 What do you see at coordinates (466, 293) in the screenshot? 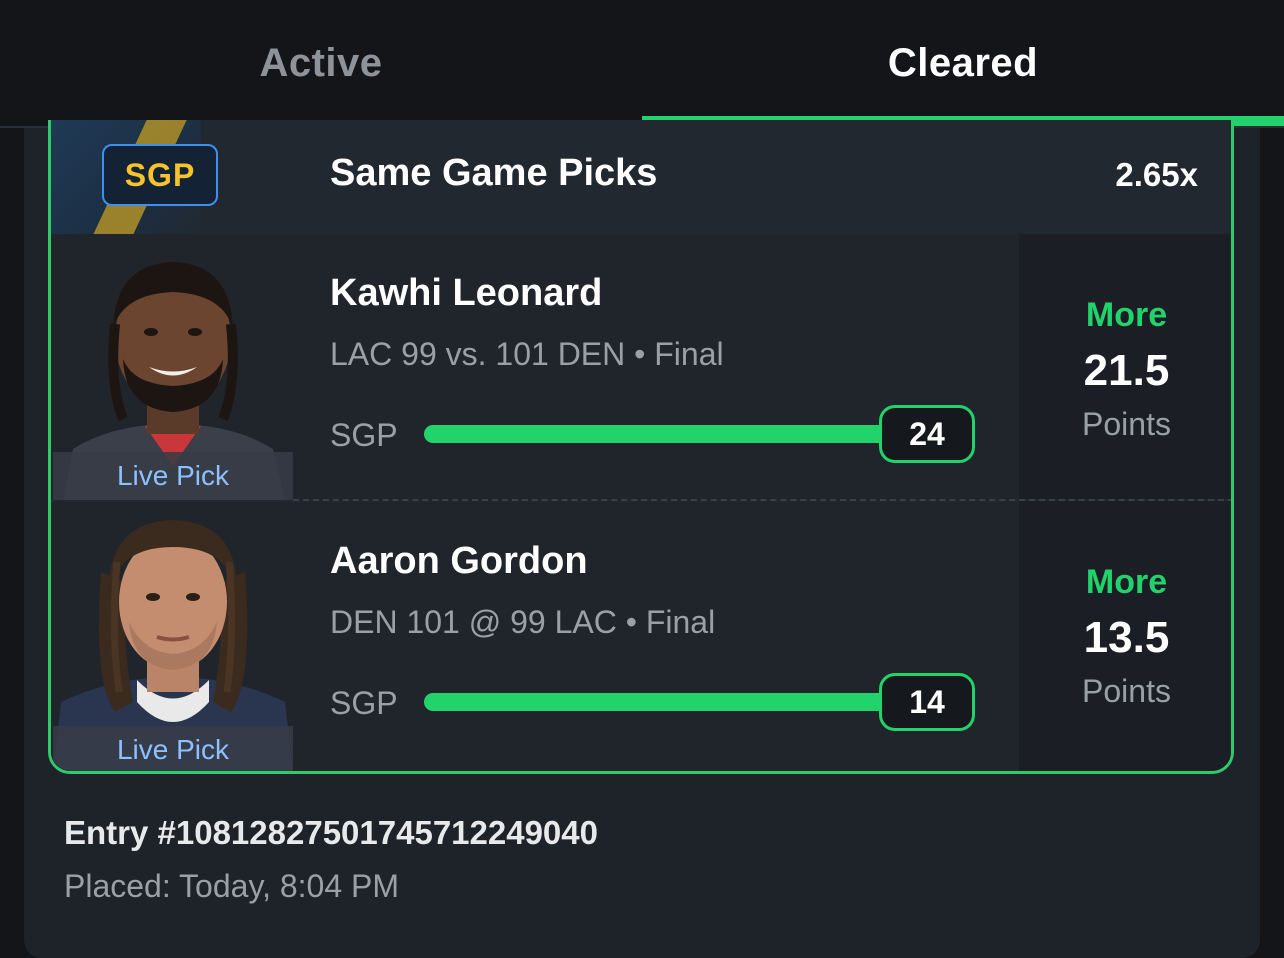
I see `player-name: Kawhi Leonard` at bounding box center [466, 293].